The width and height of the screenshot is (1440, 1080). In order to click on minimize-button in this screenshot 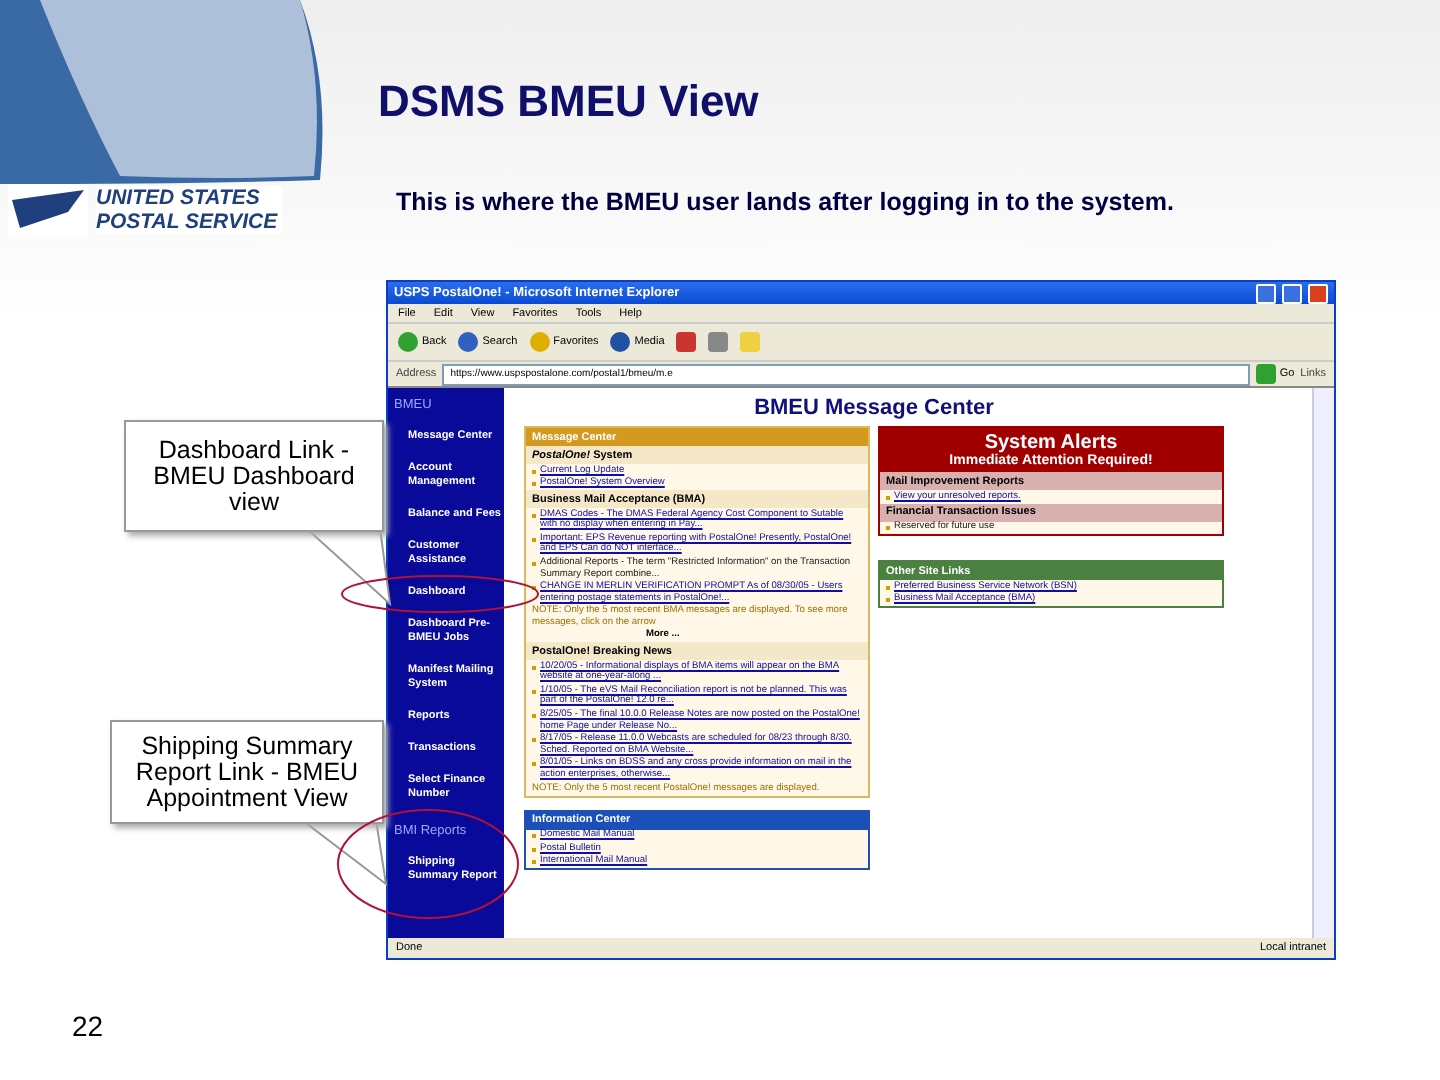, I will do `click(1266, 293)`.